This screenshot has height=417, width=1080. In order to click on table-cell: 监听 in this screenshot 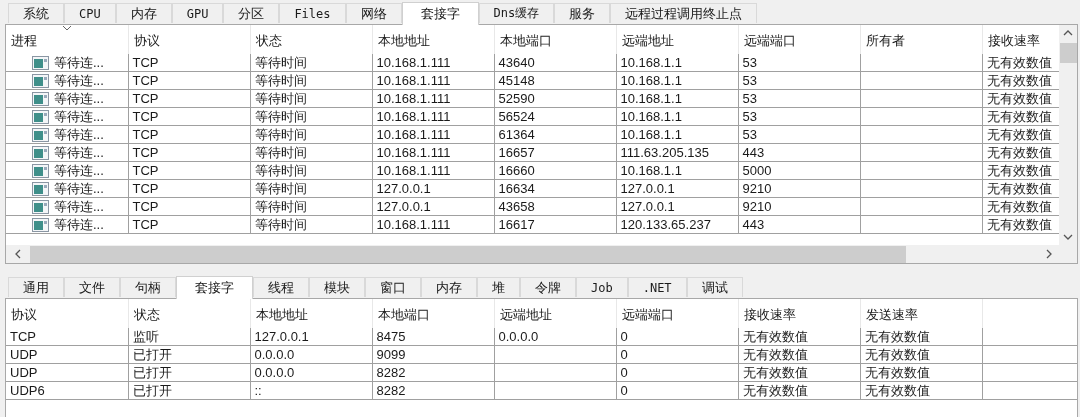, I will do `click(145, 336)`.